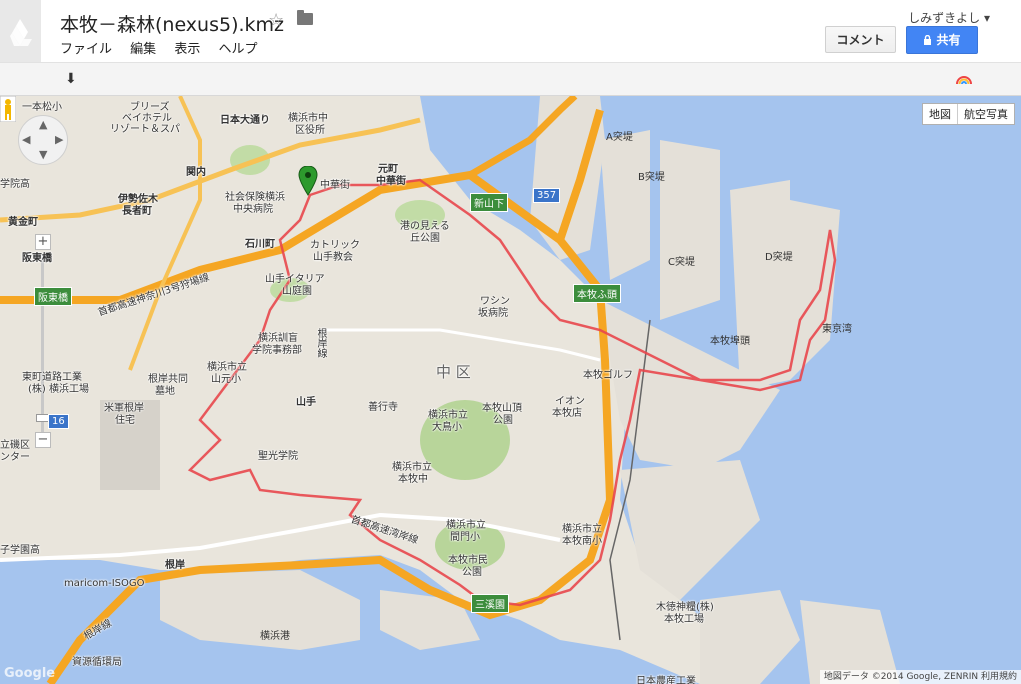 Image resolution: width=1021 pixels, height=684 pixels. I want to click on road-sign: 阪東橋, so click(53, 296).